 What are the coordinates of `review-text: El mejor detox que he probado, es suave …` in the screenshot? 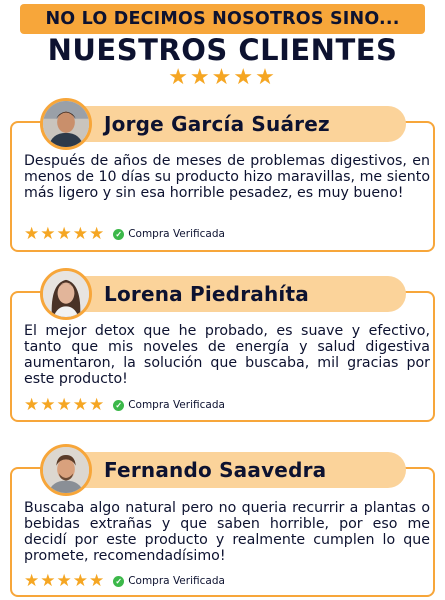 It's located at (227, 355).